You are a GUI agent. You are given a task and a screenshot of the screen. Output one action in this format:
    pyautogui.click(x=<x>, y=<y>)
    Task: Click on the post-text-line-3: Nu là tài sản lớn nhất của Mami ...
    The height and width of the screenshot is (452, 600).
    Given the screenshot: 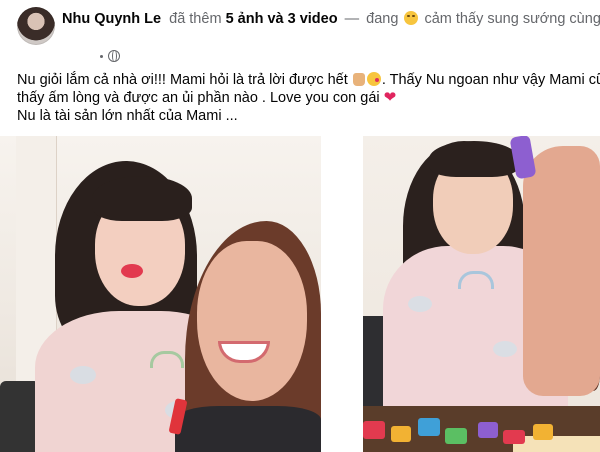 What is the action you would take?
    pyautogui.click(x=307, y=116)
    